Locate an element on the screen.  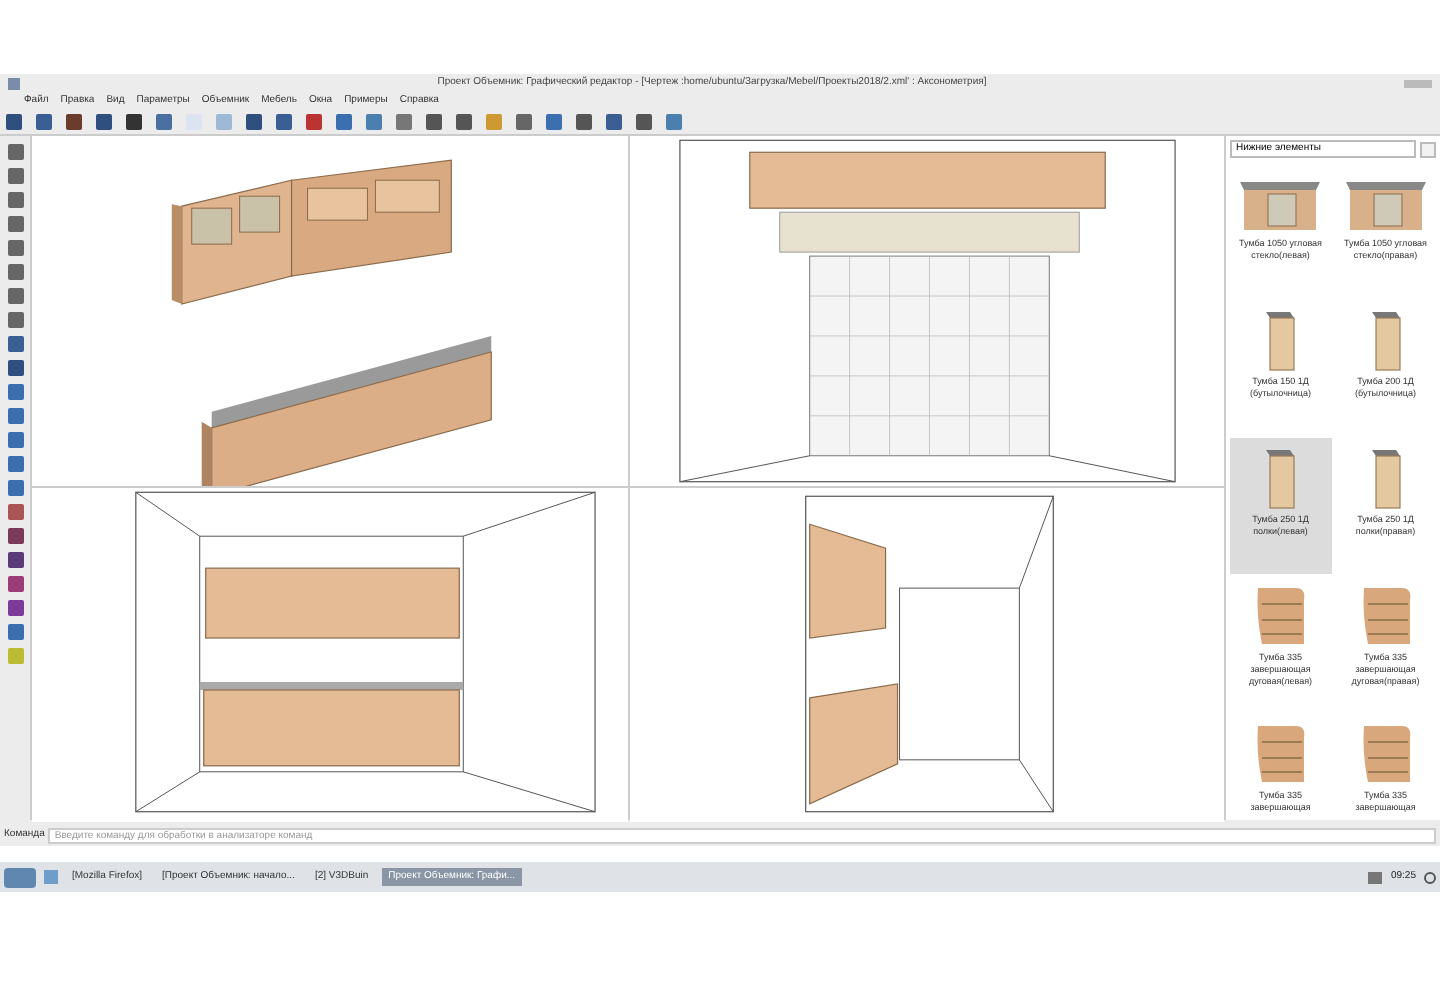
start-menu-icon is located at coordinates (20, 877).